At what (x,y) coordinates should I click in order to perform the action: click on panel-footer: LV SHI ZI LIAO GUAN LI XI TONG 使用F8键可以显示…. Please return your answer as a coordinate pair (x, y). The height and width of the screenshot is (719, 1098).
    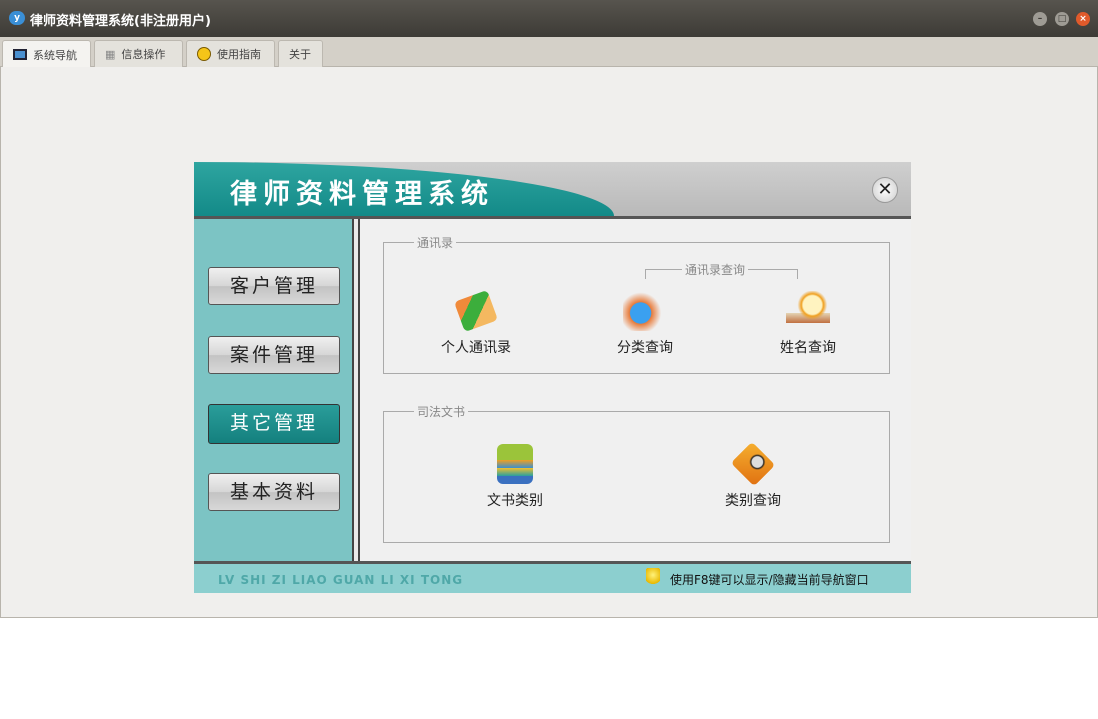
    Looking at the image, I should click on (552, 578).